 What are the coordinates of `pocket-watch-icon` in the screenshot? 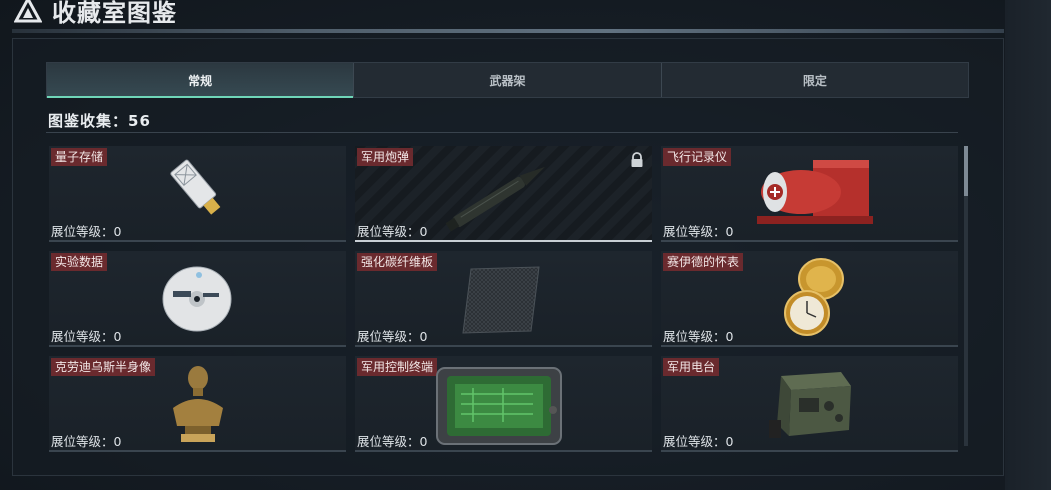 It's located at (814, 297).